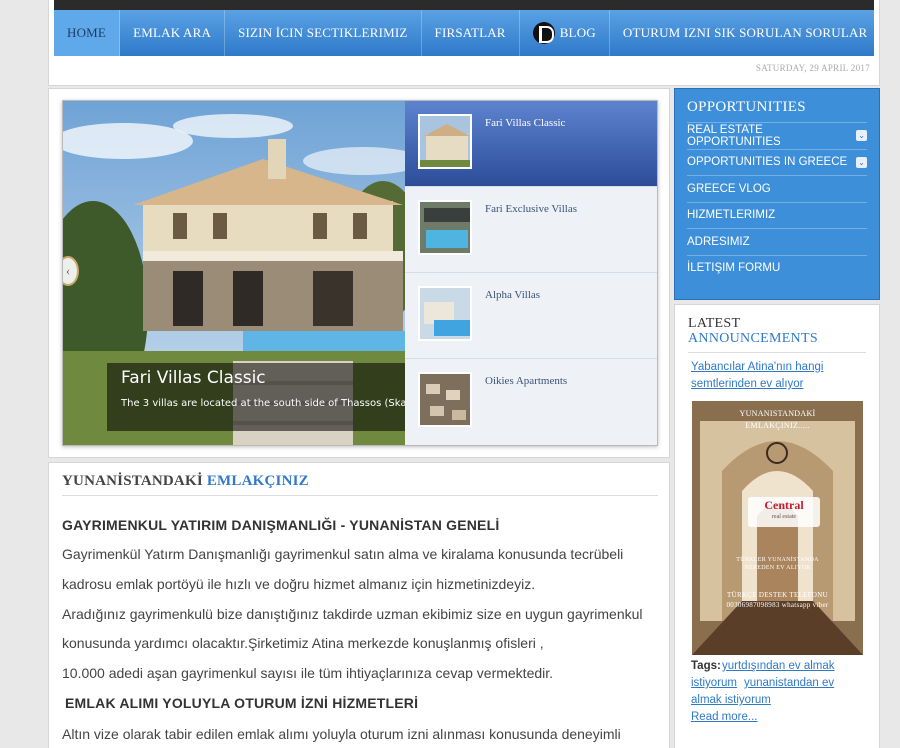  Describe the element at coordinates (734, 135) in the screenshot. I see `menu-item-label: REAL ESTATE OPPORTUNITIES` at that location.